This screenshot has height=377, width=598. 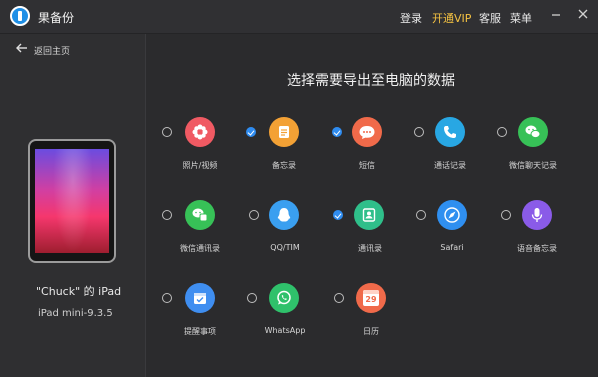 What do you see at coordinates (506, 215) in the screenshot?
I see `voice-memos-checkbox` at bounding box center [506, 215].